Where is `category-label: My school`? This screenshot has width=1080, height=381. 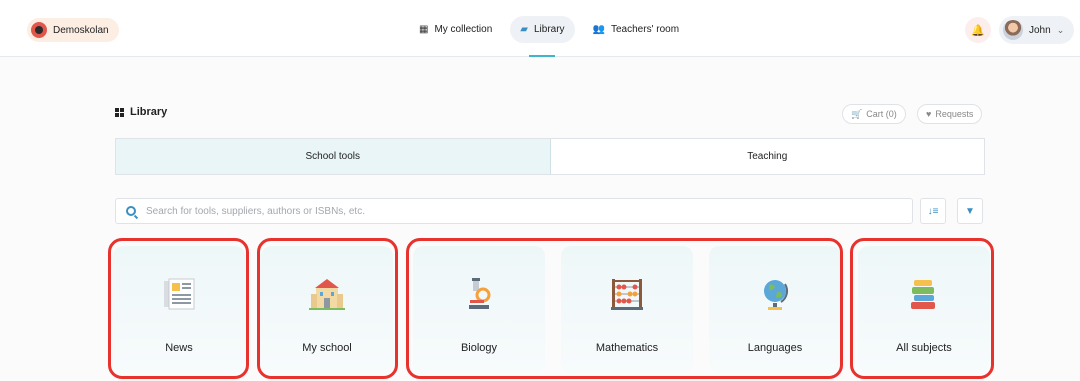 category-label: My school is located at coordinates (327, 348).